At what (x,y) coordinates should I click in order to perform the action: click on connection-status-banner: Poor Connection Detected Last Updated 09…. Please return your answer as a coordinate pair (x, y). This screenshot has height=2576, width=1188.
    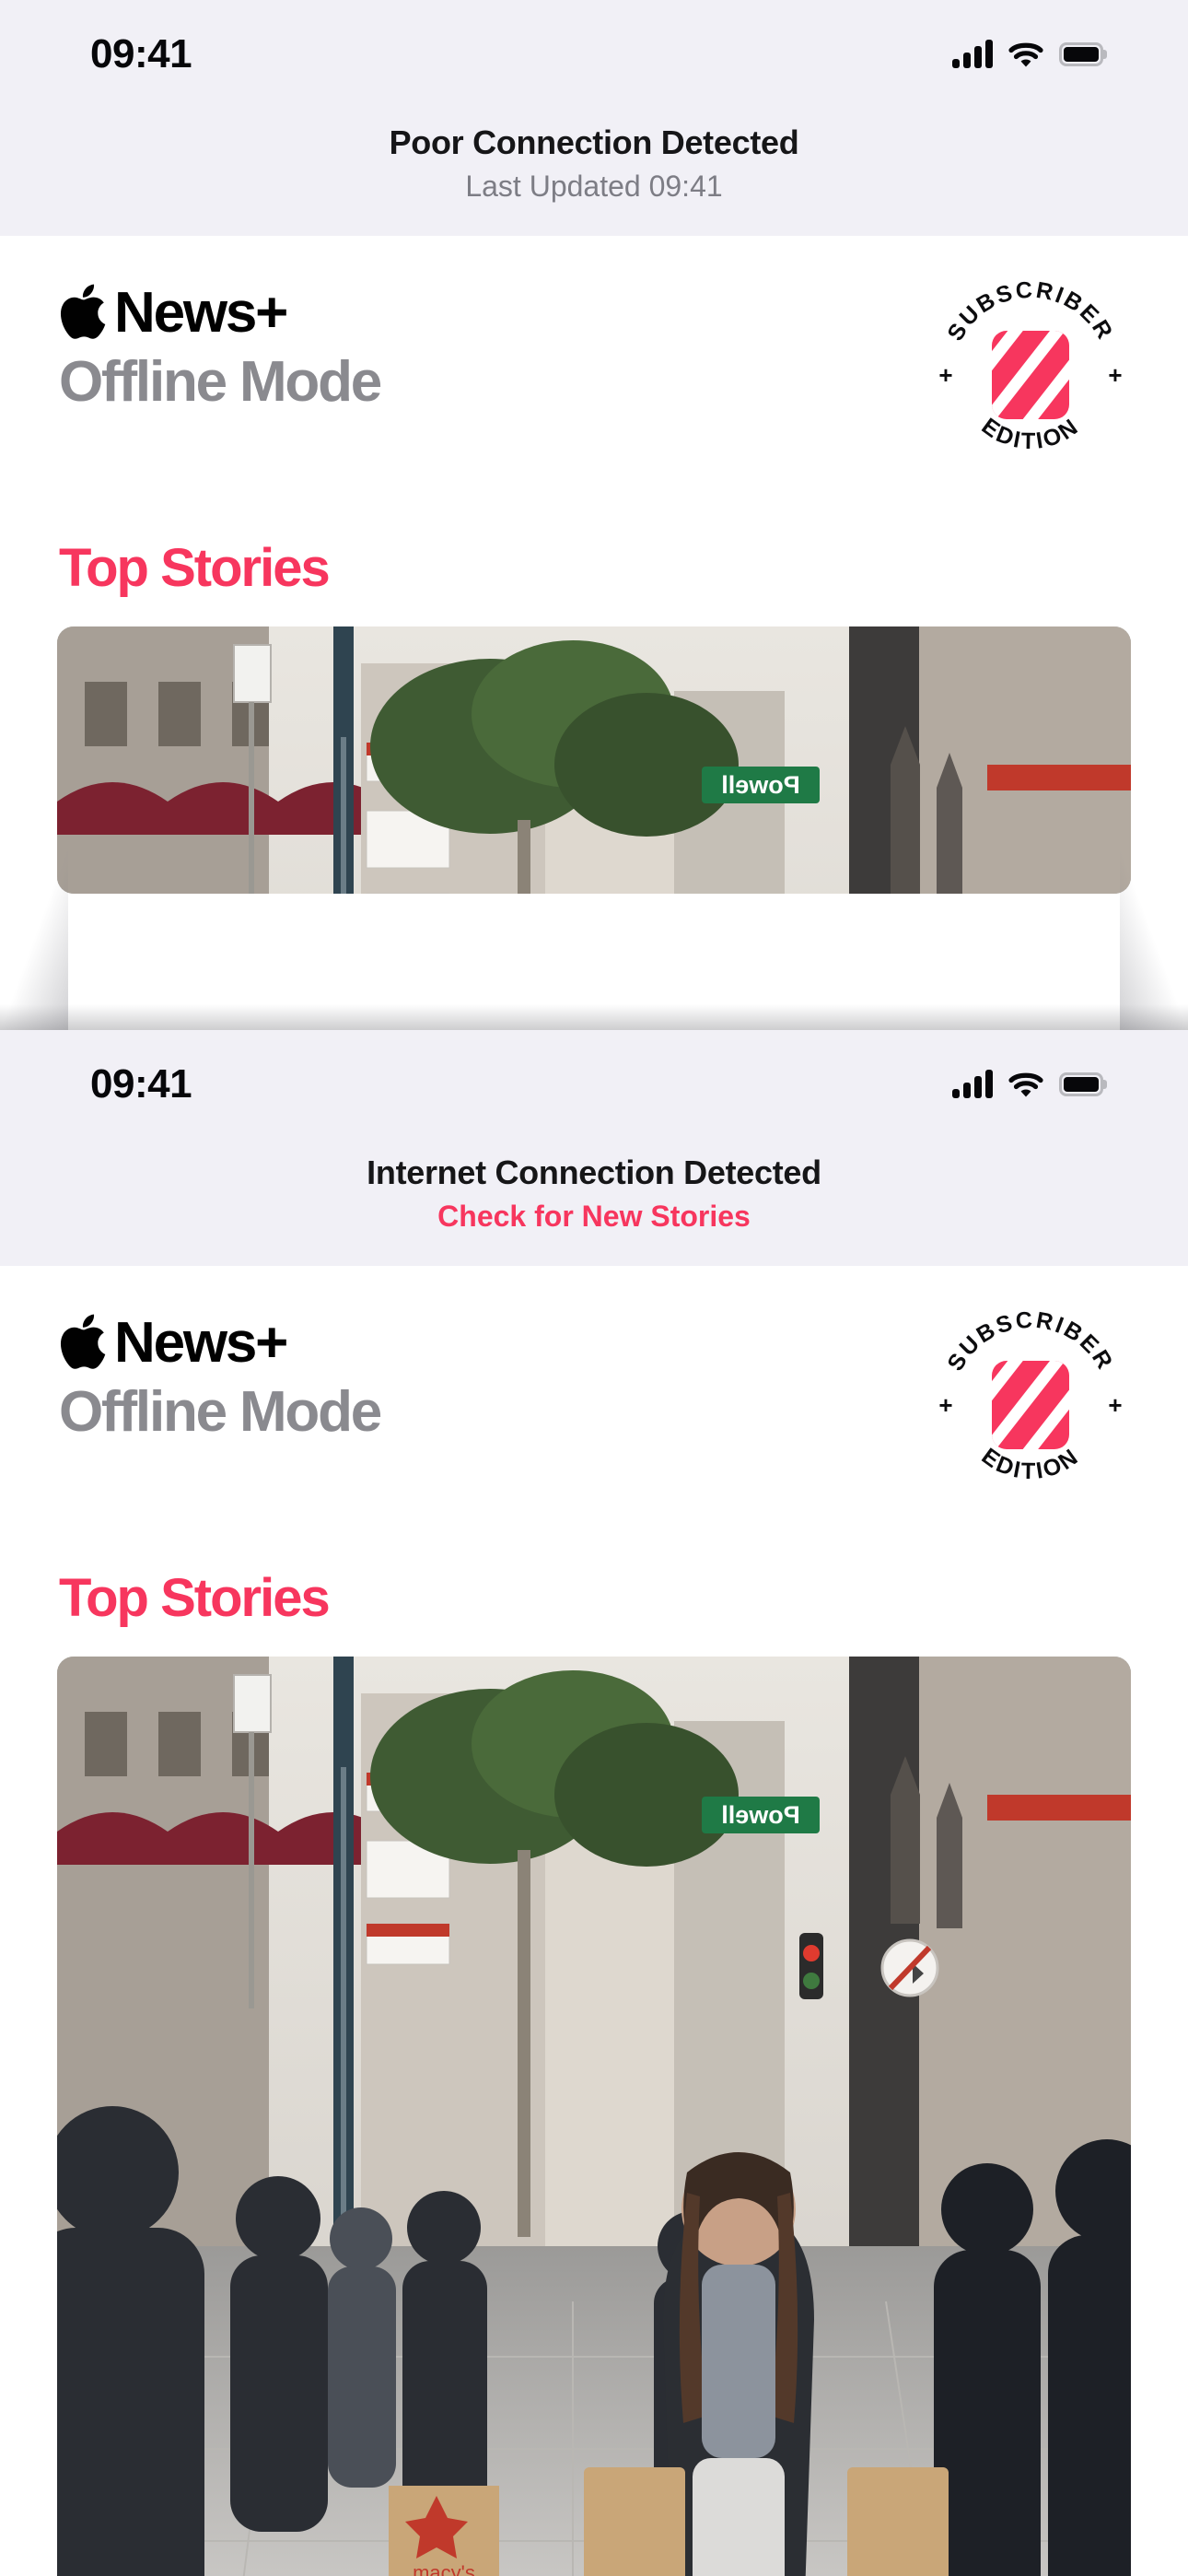
    Looking at the image, I should click on (594, 172).